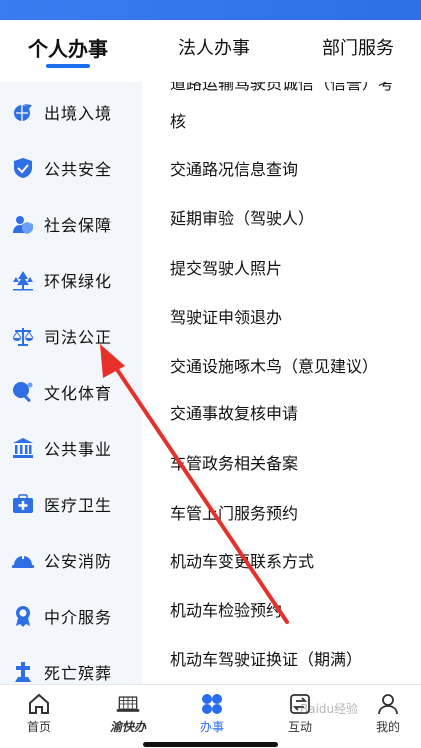 Image resolution: width=421 pixels, height=748 pixels. What do you see at coordinates (78, 449) in the screenshot?
I see `sidebar-item-label: 公共事业` at bounding box center [78, 449].